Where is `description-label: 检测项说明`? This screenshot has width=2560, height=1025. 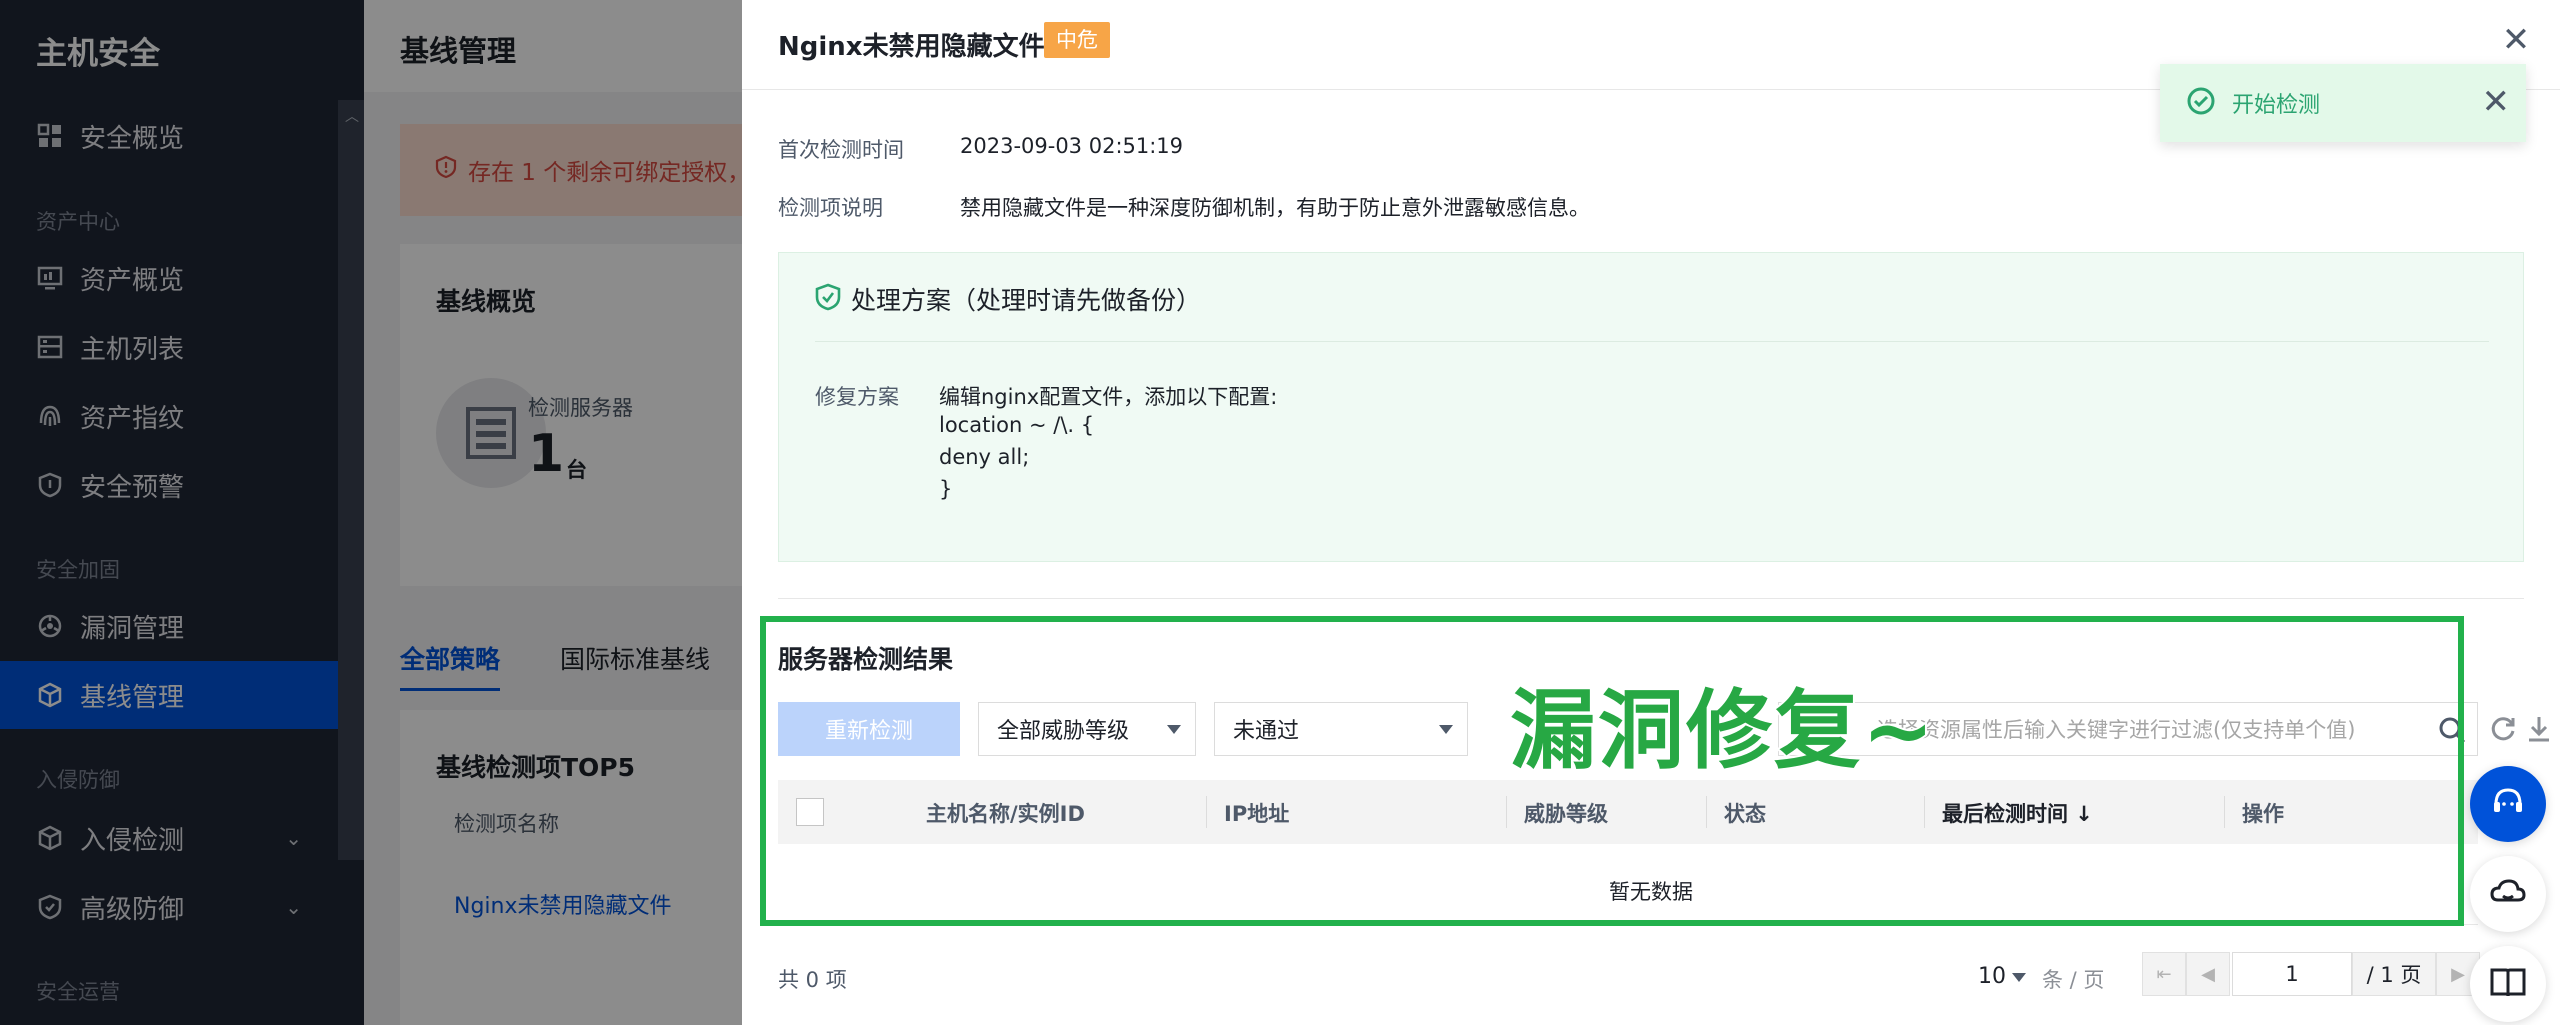
description-label: 检测项说明 is located at coordinates (830, 208).